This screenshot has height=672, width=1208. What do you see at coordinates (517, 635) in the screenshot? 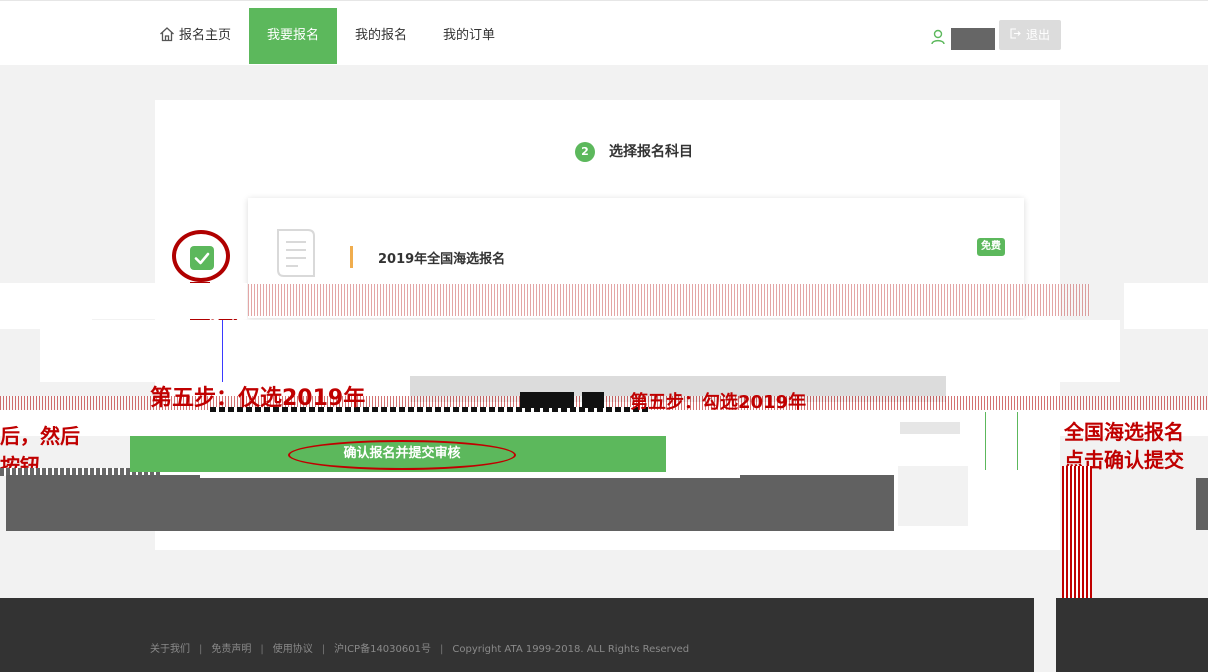
I see `footer` at bounding box center [517, 635].